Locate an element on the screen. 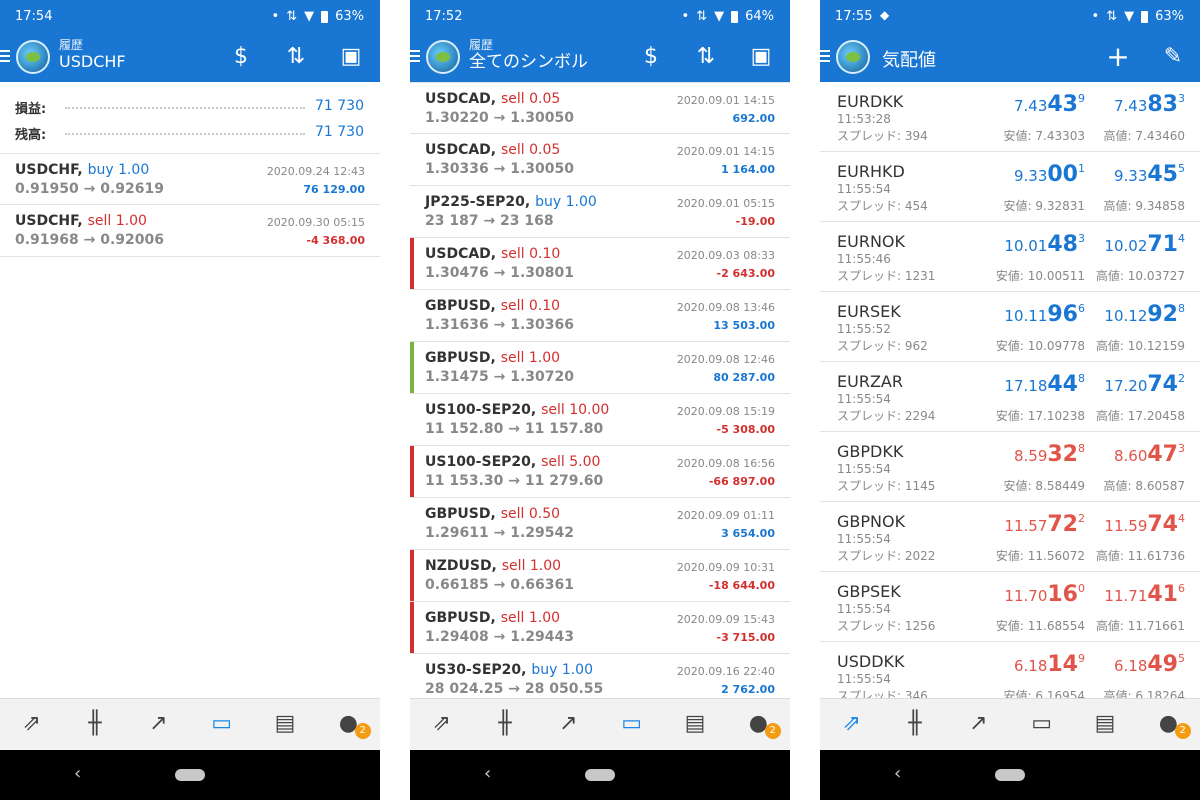 This screenshot has height=800, width=1200. title-block: 履歴 USDCHF is located at coordinates (92, 55).